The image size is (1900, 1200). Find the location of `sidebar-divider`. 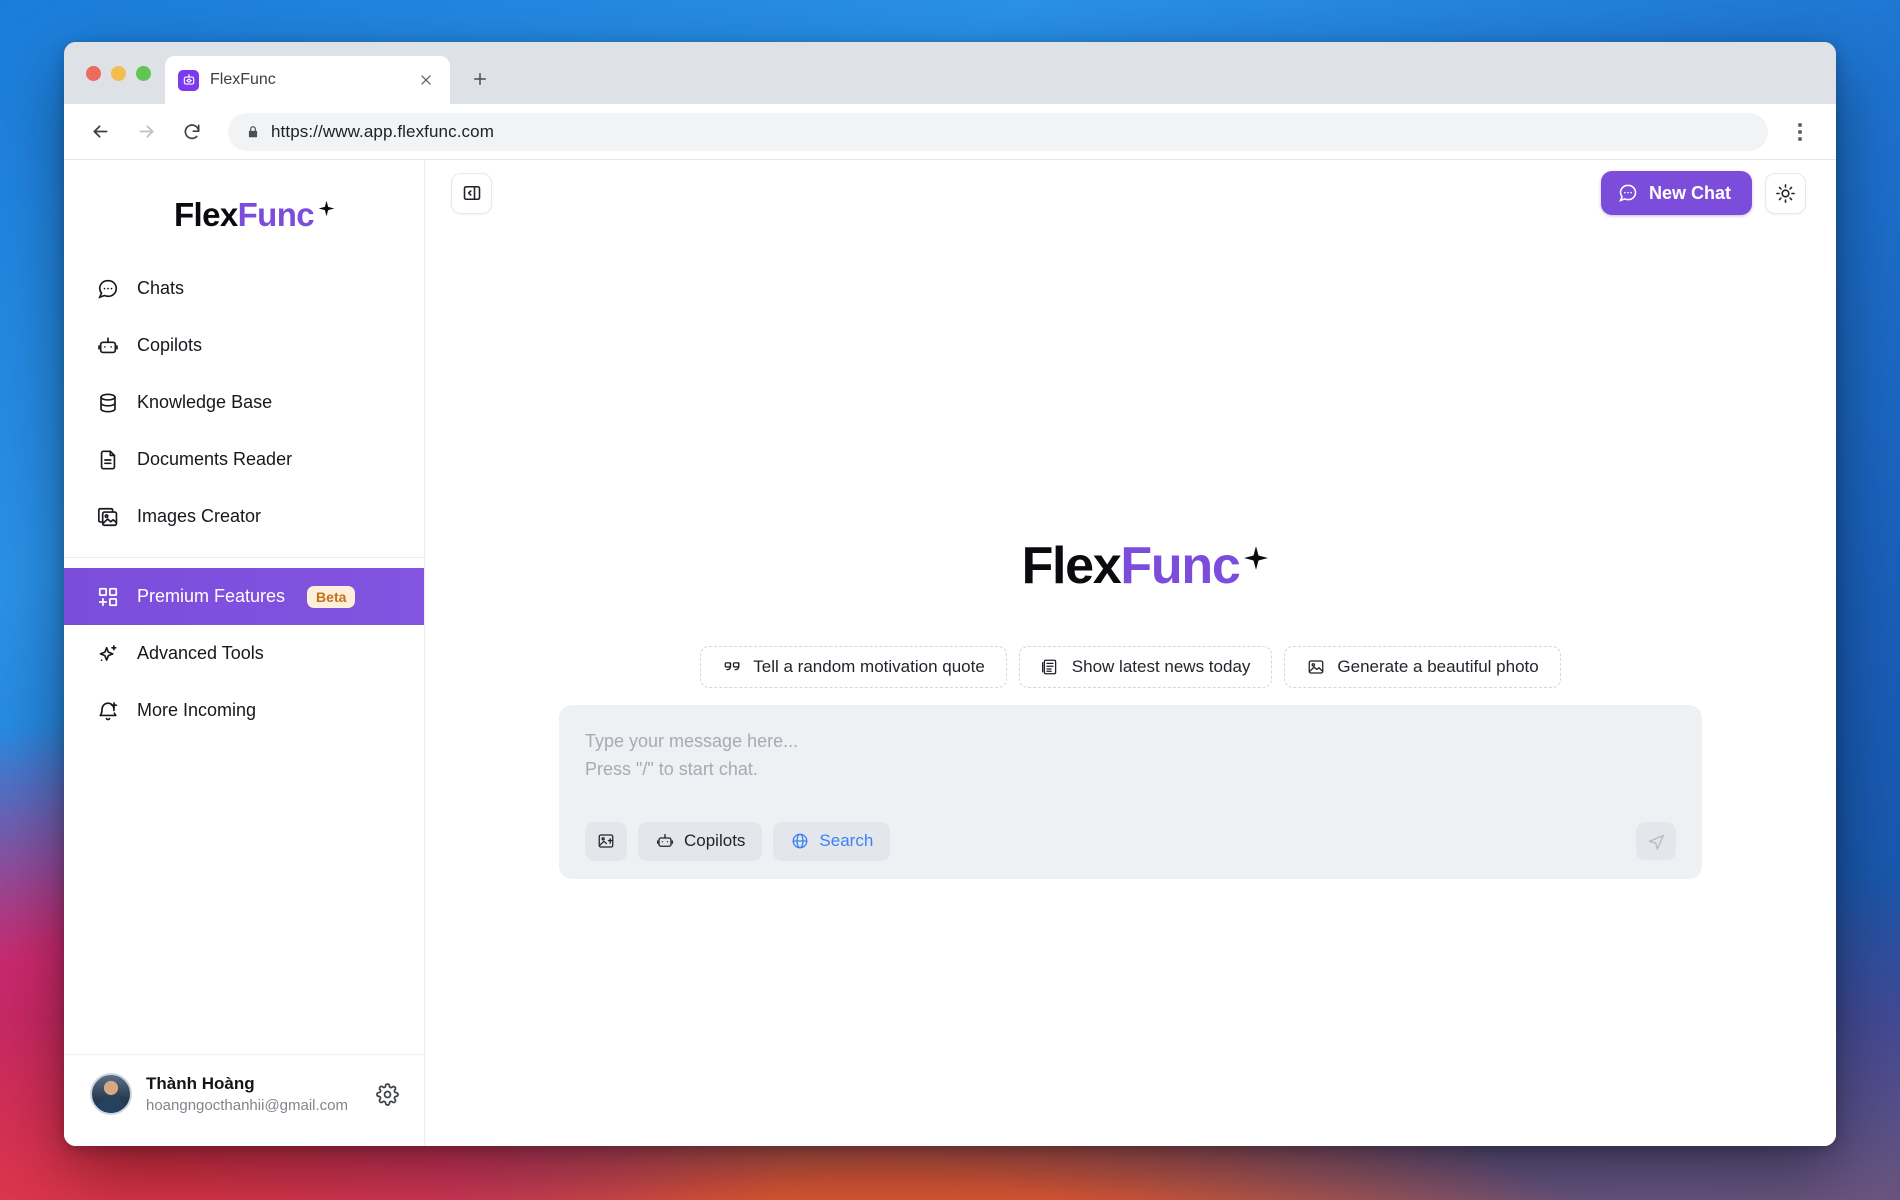

sidebar-divider is located at coordinates (244, 557).